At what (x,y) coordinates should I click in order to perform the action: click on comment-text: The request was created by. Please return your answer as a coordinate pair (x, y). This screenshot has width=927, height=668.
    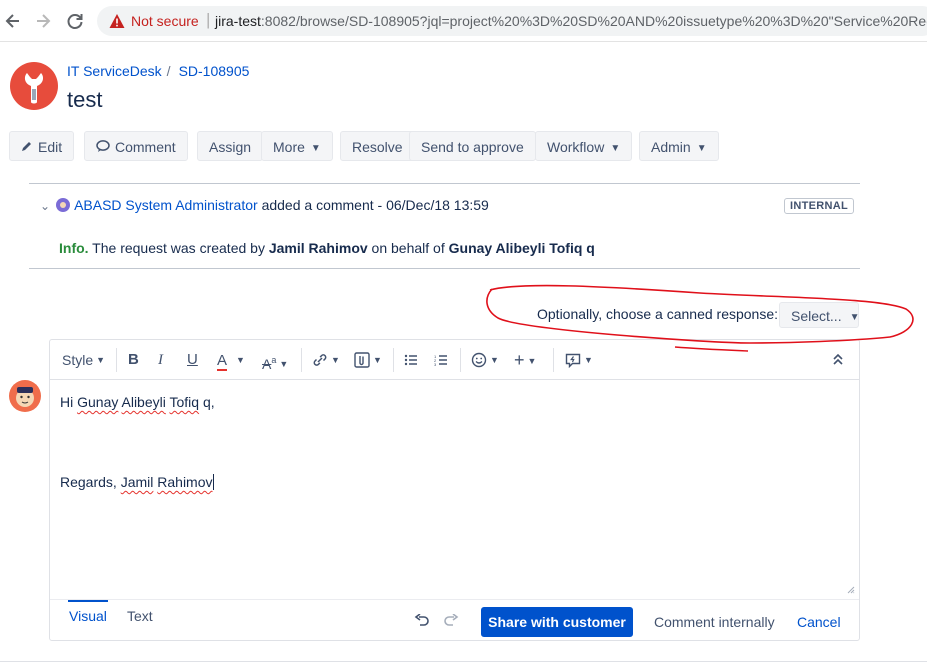
    Looking at the image, I should click on (178, 248).